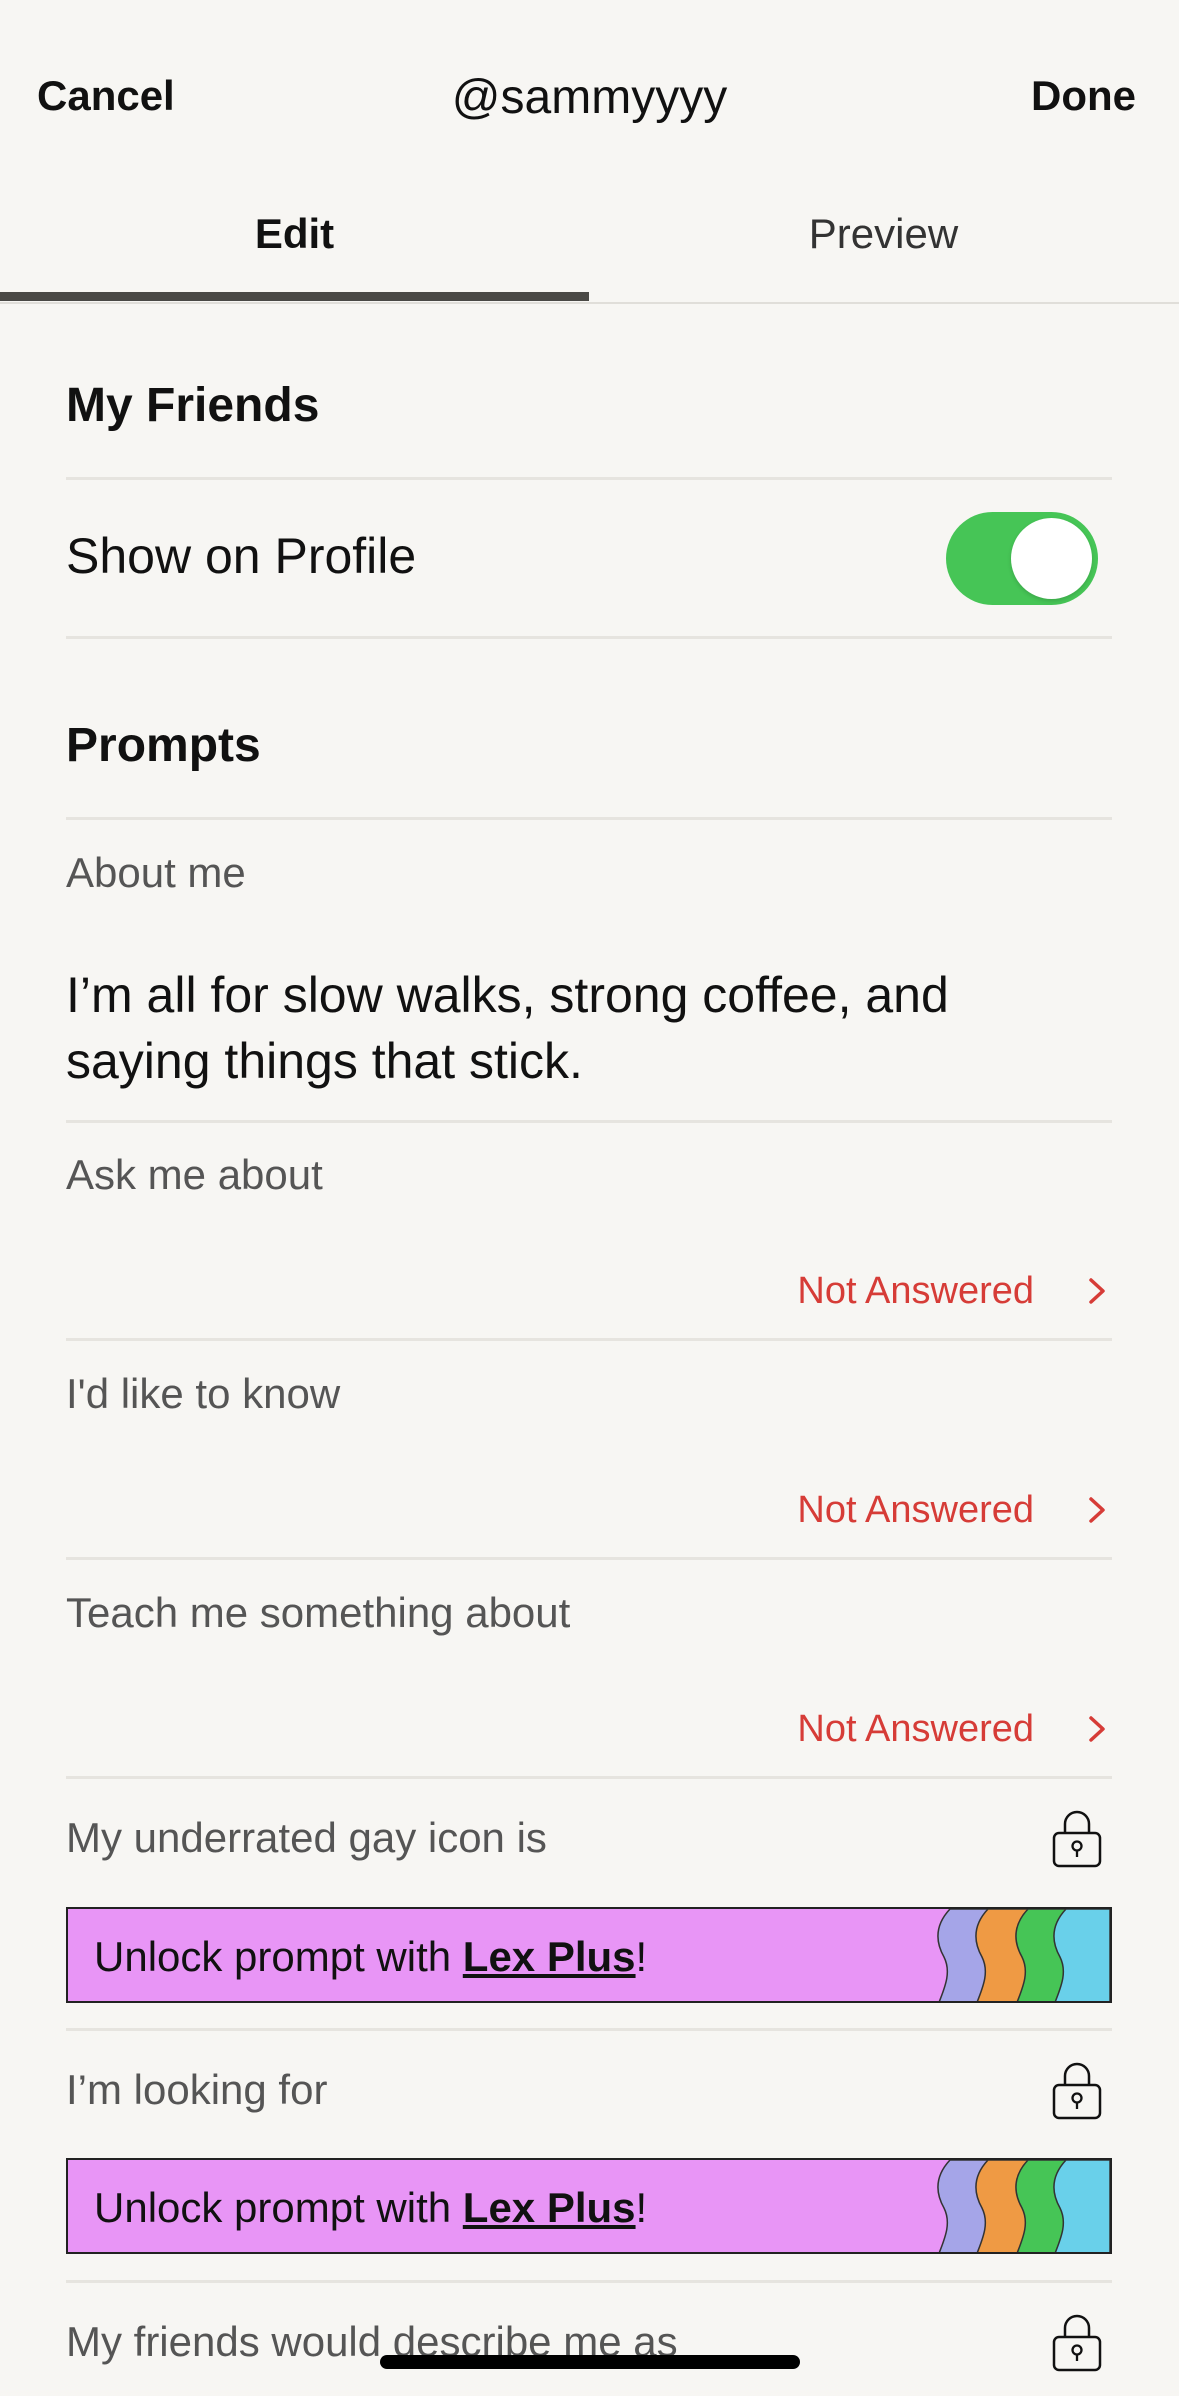 The image size is (1179, 2396). I want to click on active-tab-indicator, so click(294, 296).